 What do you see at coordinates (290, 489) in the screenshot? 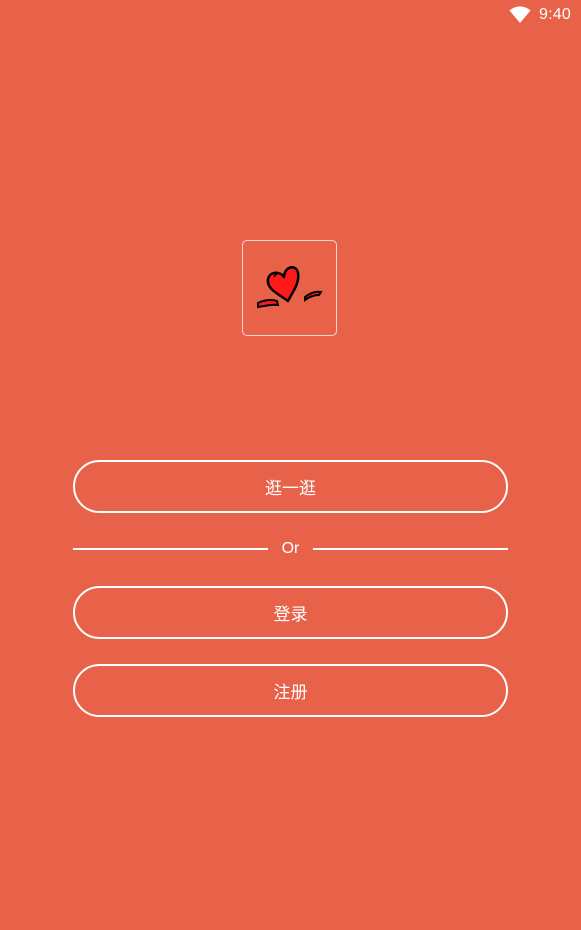
I see `browse-button-label: 逛一逛` at bounding box center [290, 489].